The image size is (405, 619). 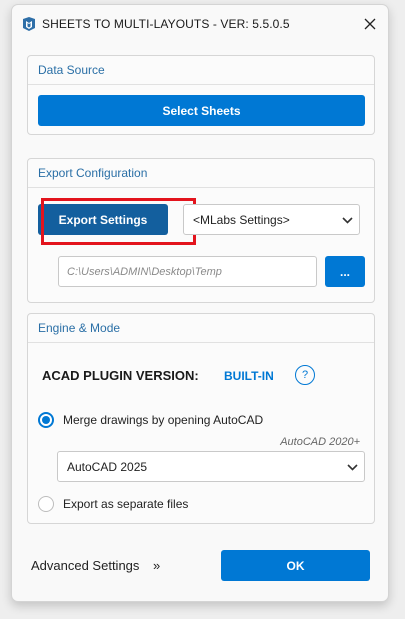 What do you see at coordinates (107, 466) in the screenshot?
I see `autocad-version-value: AutoCAD 2025` at bounding box center [107, 466].